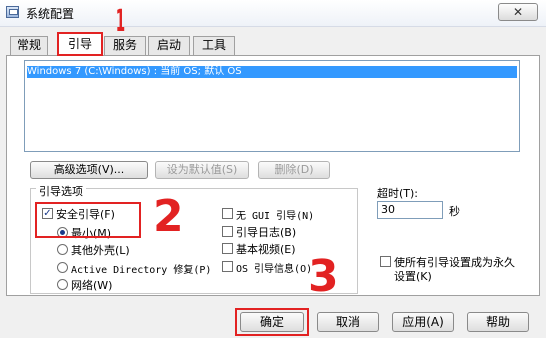 This screenshot has height=338, width=546. Describe the element at coordinates (266, 249) in the screenshot. I see `base-video-label: 基本视频(E)` at that location.